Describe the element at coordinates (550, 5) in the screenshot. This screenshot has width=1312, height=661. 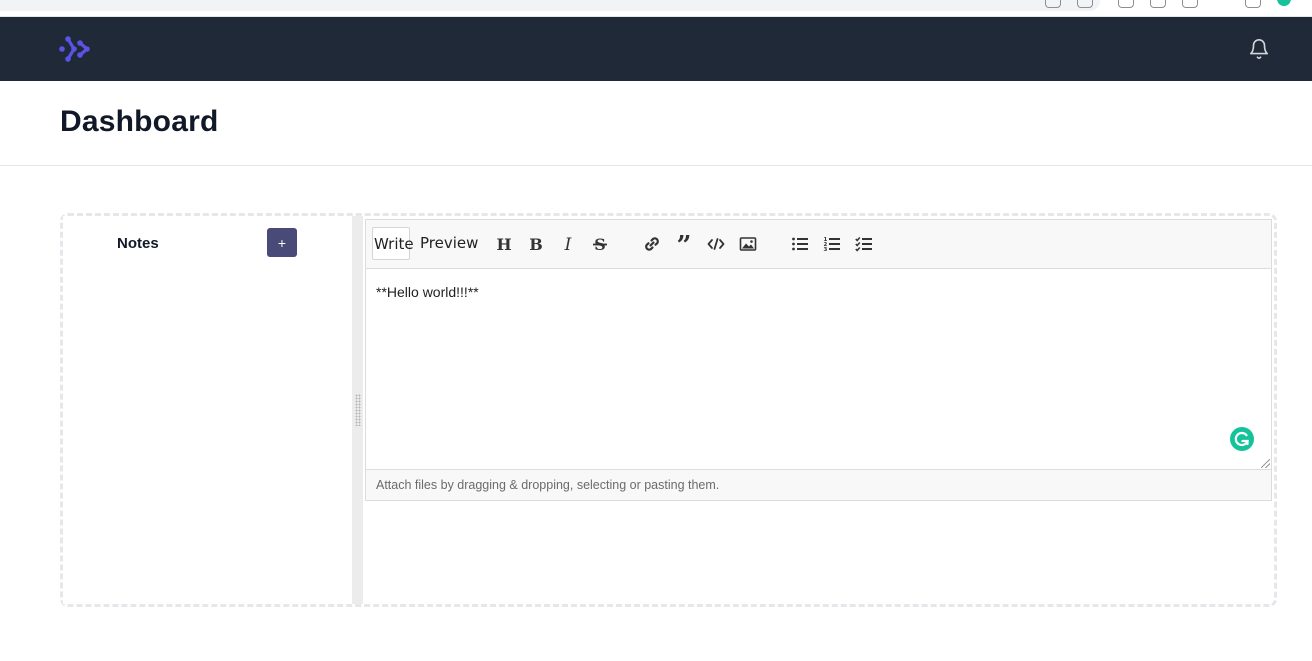
I see `browser-address-bar` at that location.